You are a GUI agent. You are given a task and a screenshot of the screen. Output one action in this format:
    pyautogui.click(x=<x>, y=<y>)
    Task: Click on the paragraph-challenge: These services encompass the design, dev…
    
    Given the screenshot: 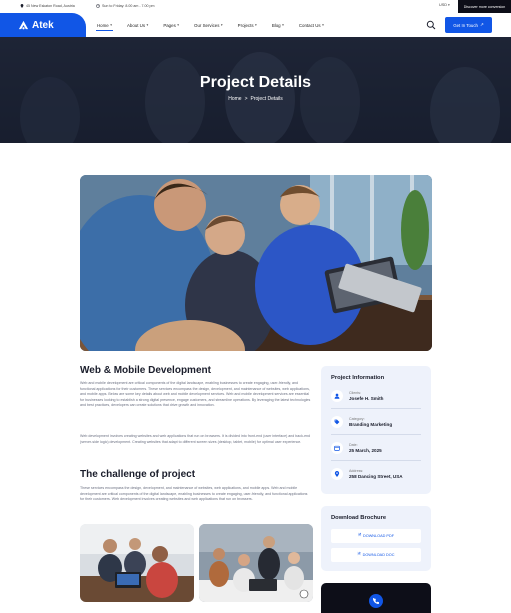 What is the action you would take?
    pyautogui.click(x=194, y=494)
    